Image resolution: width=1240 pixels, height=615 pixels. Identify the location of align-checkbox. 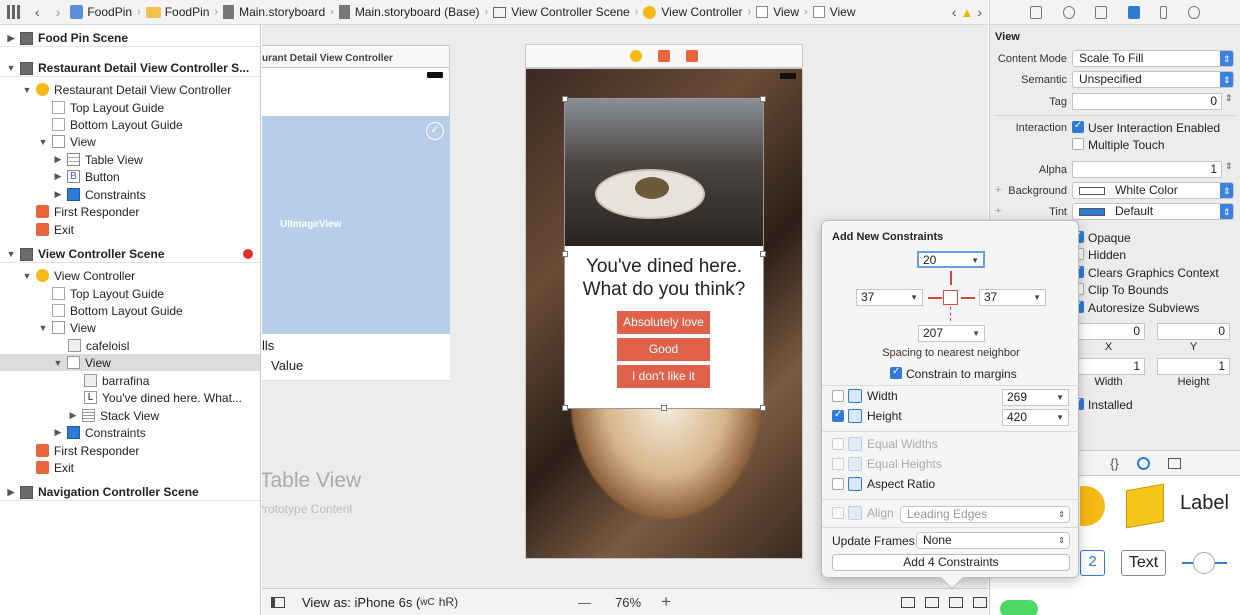
(838, 513).